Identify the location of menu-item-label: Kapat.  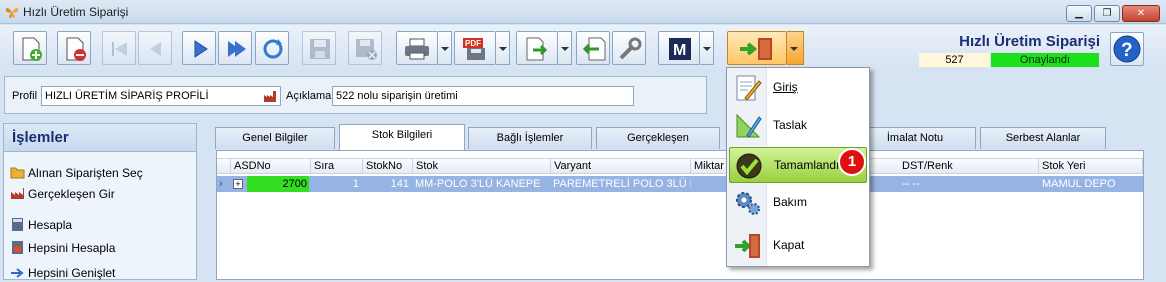
(789, 245).